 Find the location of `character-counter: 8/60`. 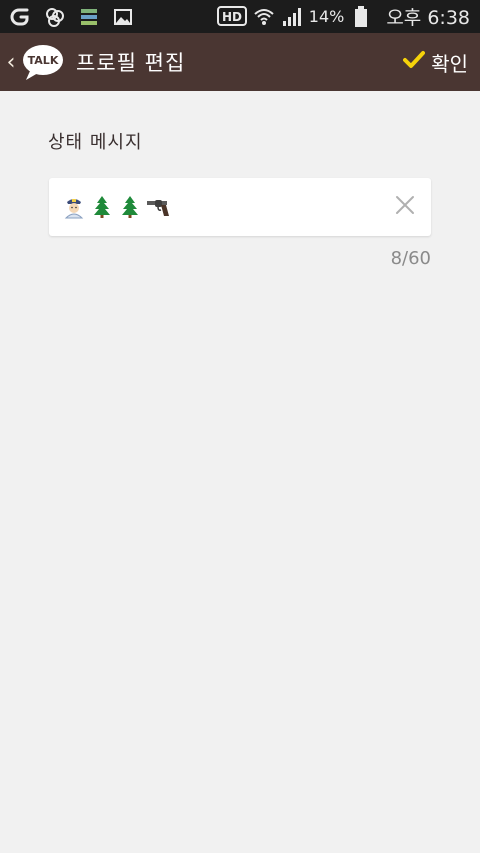

character-counter: 8/60 is located at coordinates (410, 258).